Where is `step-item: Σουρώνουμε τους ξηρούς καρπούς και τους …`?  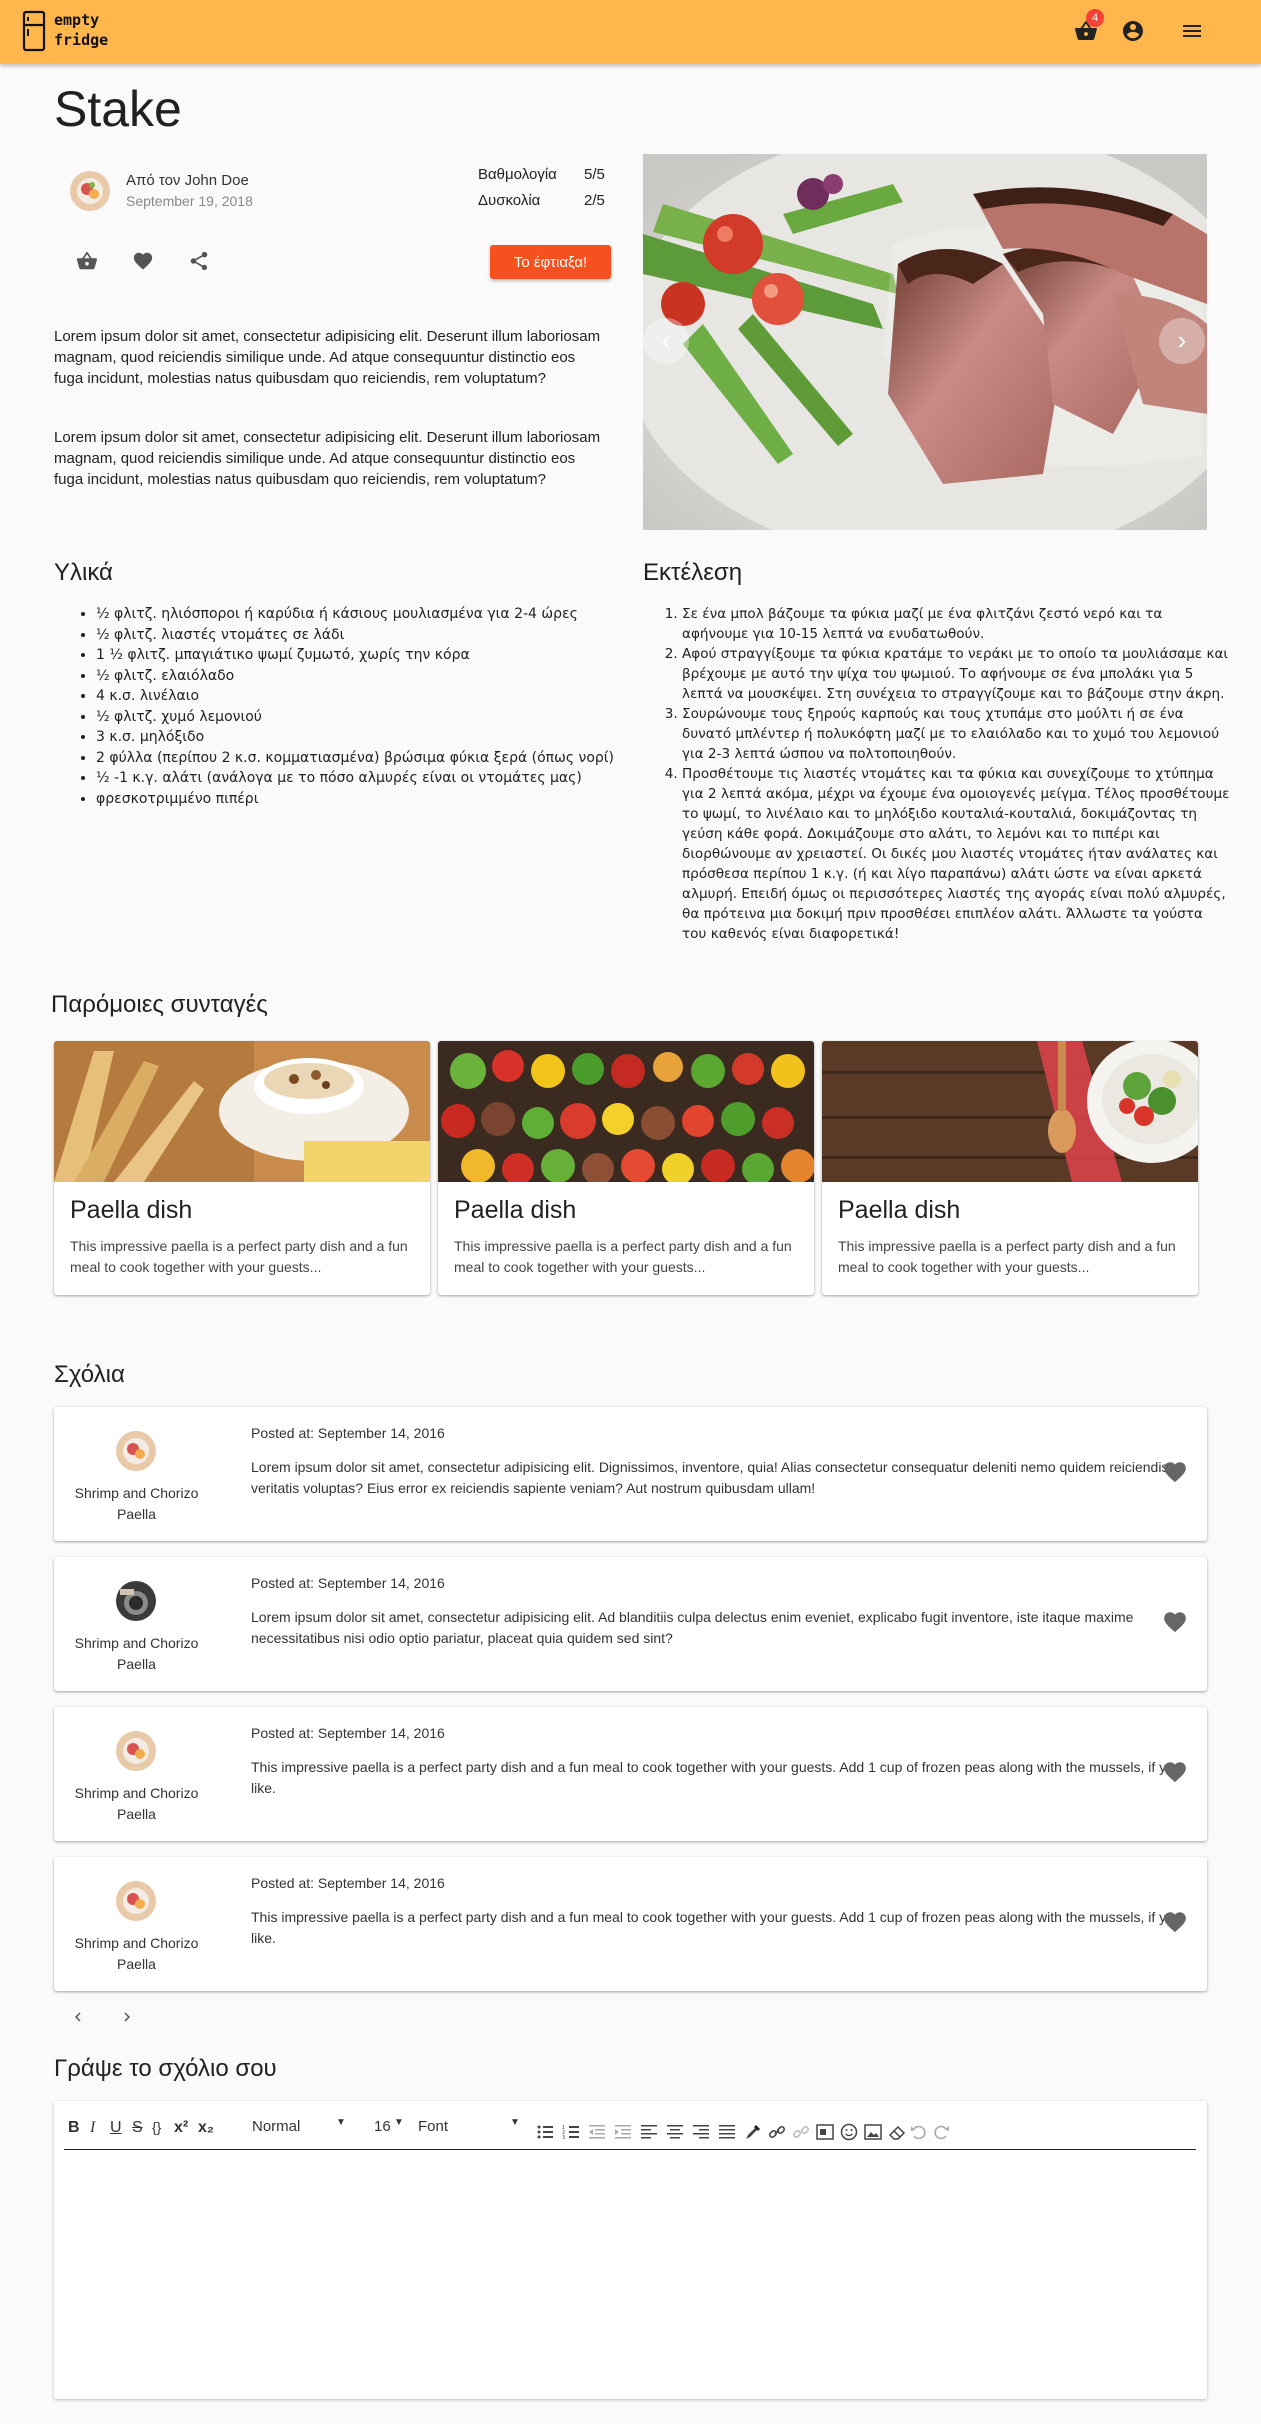 step-item: Σουρώνουμε τους ξηρούς καρπούς και τους … is located at coordinates (956, 734).